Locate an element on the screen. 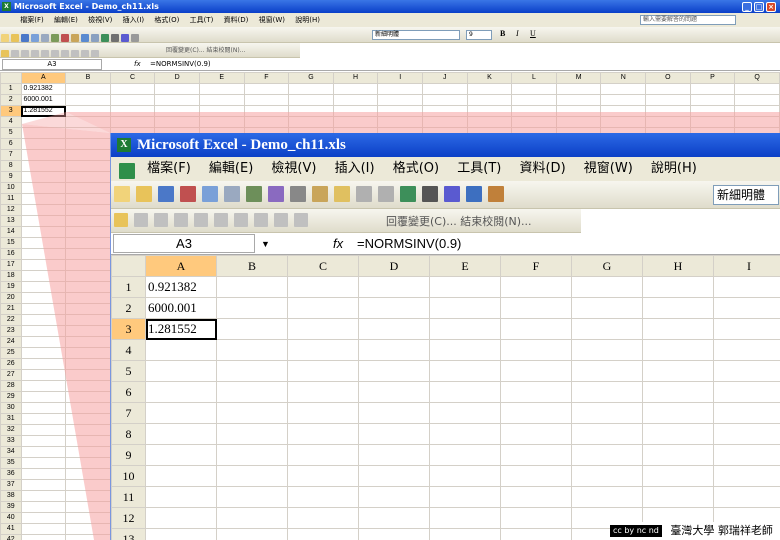  zoom-menu-view: 檢視(V) is located at coordinates (293, 168).